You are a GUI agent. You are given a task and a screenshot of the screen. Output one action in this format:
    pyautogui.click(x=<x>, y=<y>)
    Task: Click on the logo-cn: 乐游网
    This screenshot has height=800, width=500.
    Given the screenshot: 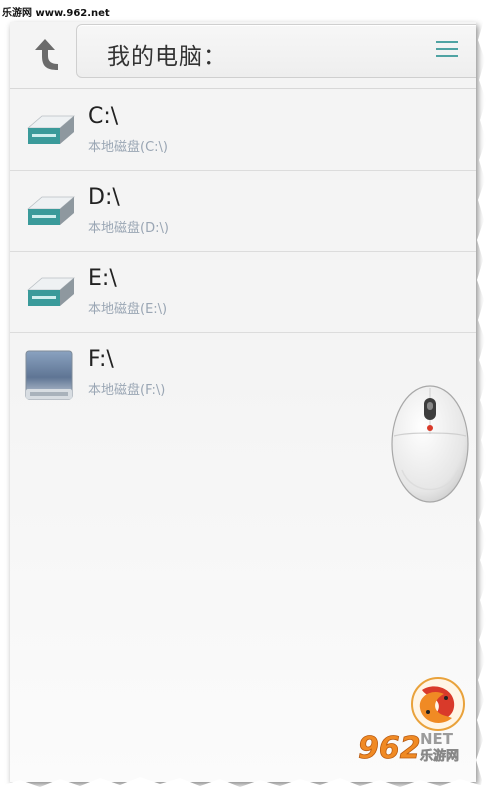 What is the action you would take?
    pyautogui.click(x=439, y=756)
    